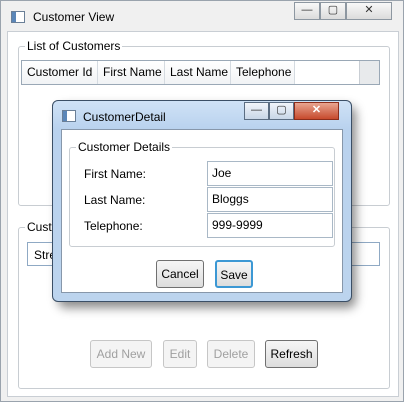  I want to click on main-title-bar: Customer View — ▢ ✕, so click(202, 16).